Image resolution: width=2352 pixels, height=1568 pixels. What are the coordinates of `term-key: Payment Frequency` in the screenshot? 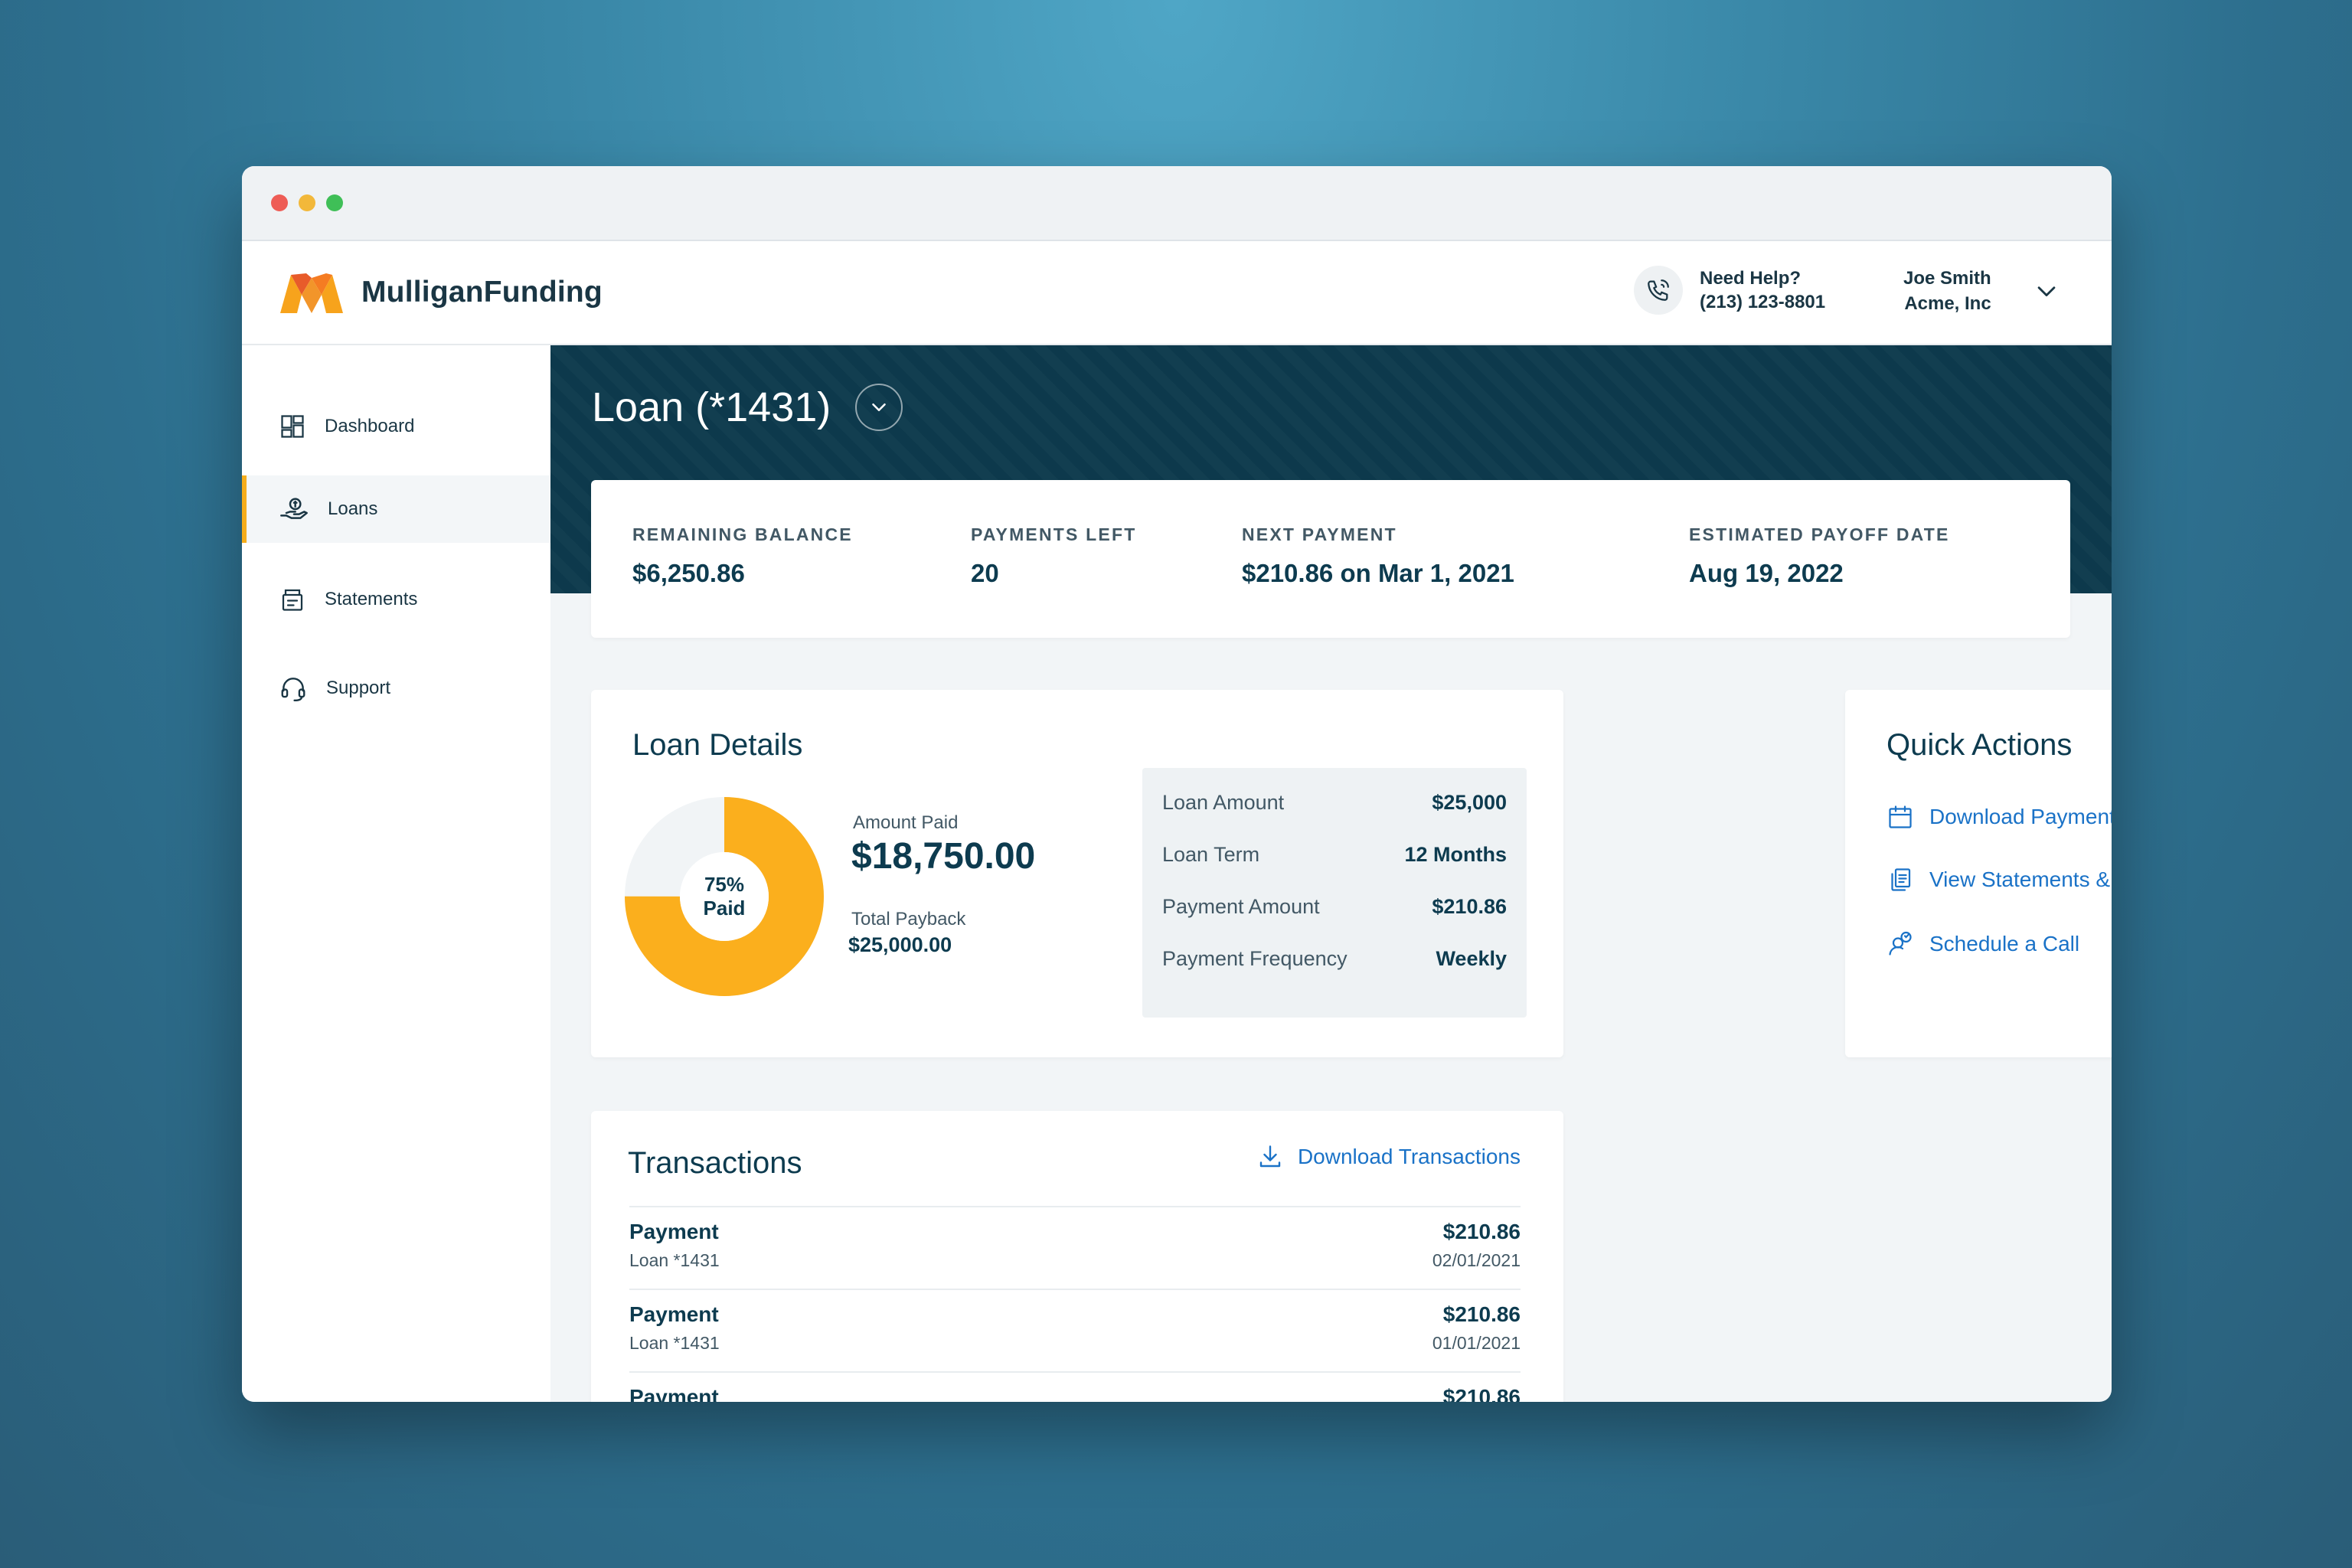 It's located at (1255, 958).